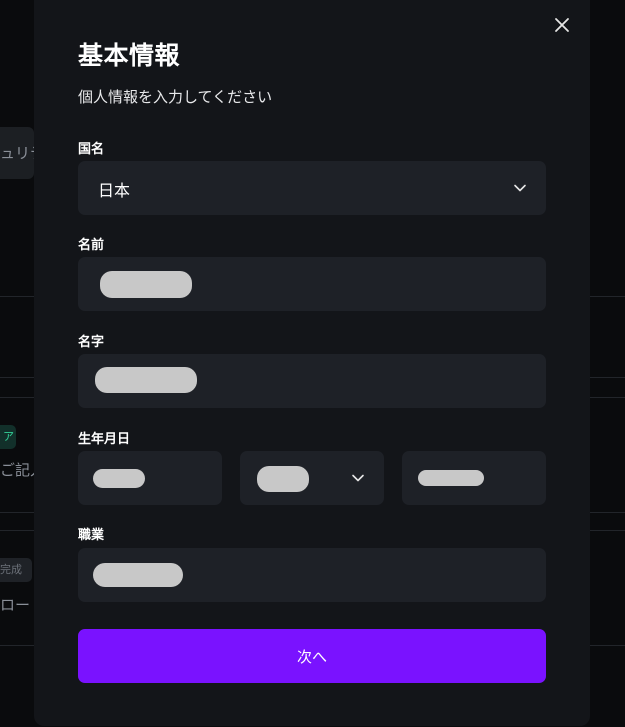 Image resolution: width=625 pixels, height=727 pixels. Describe the element at coordinates (91, 149) in the screenshot. I see `country-label: 国名` at that location.